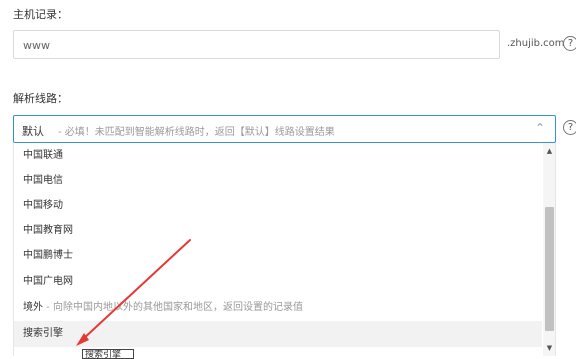  What do you see at coordinates (536, 43) in the screenshot?
I see `domain-suffix: .zhujib.com` at bounding box center [536, 43].